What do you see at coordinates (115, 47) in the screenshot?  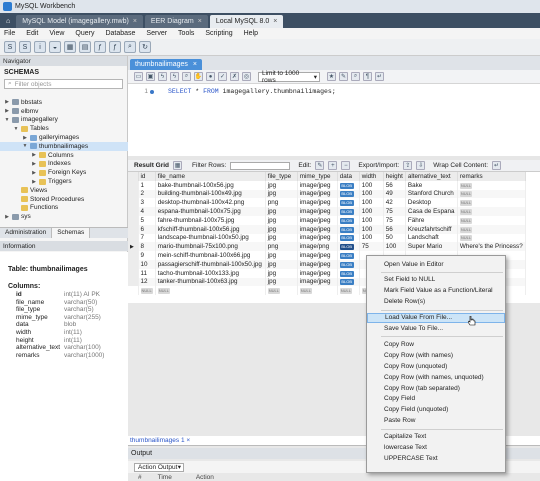 I see `create-function-icon: ƒ` at bounding box center [115, 47].